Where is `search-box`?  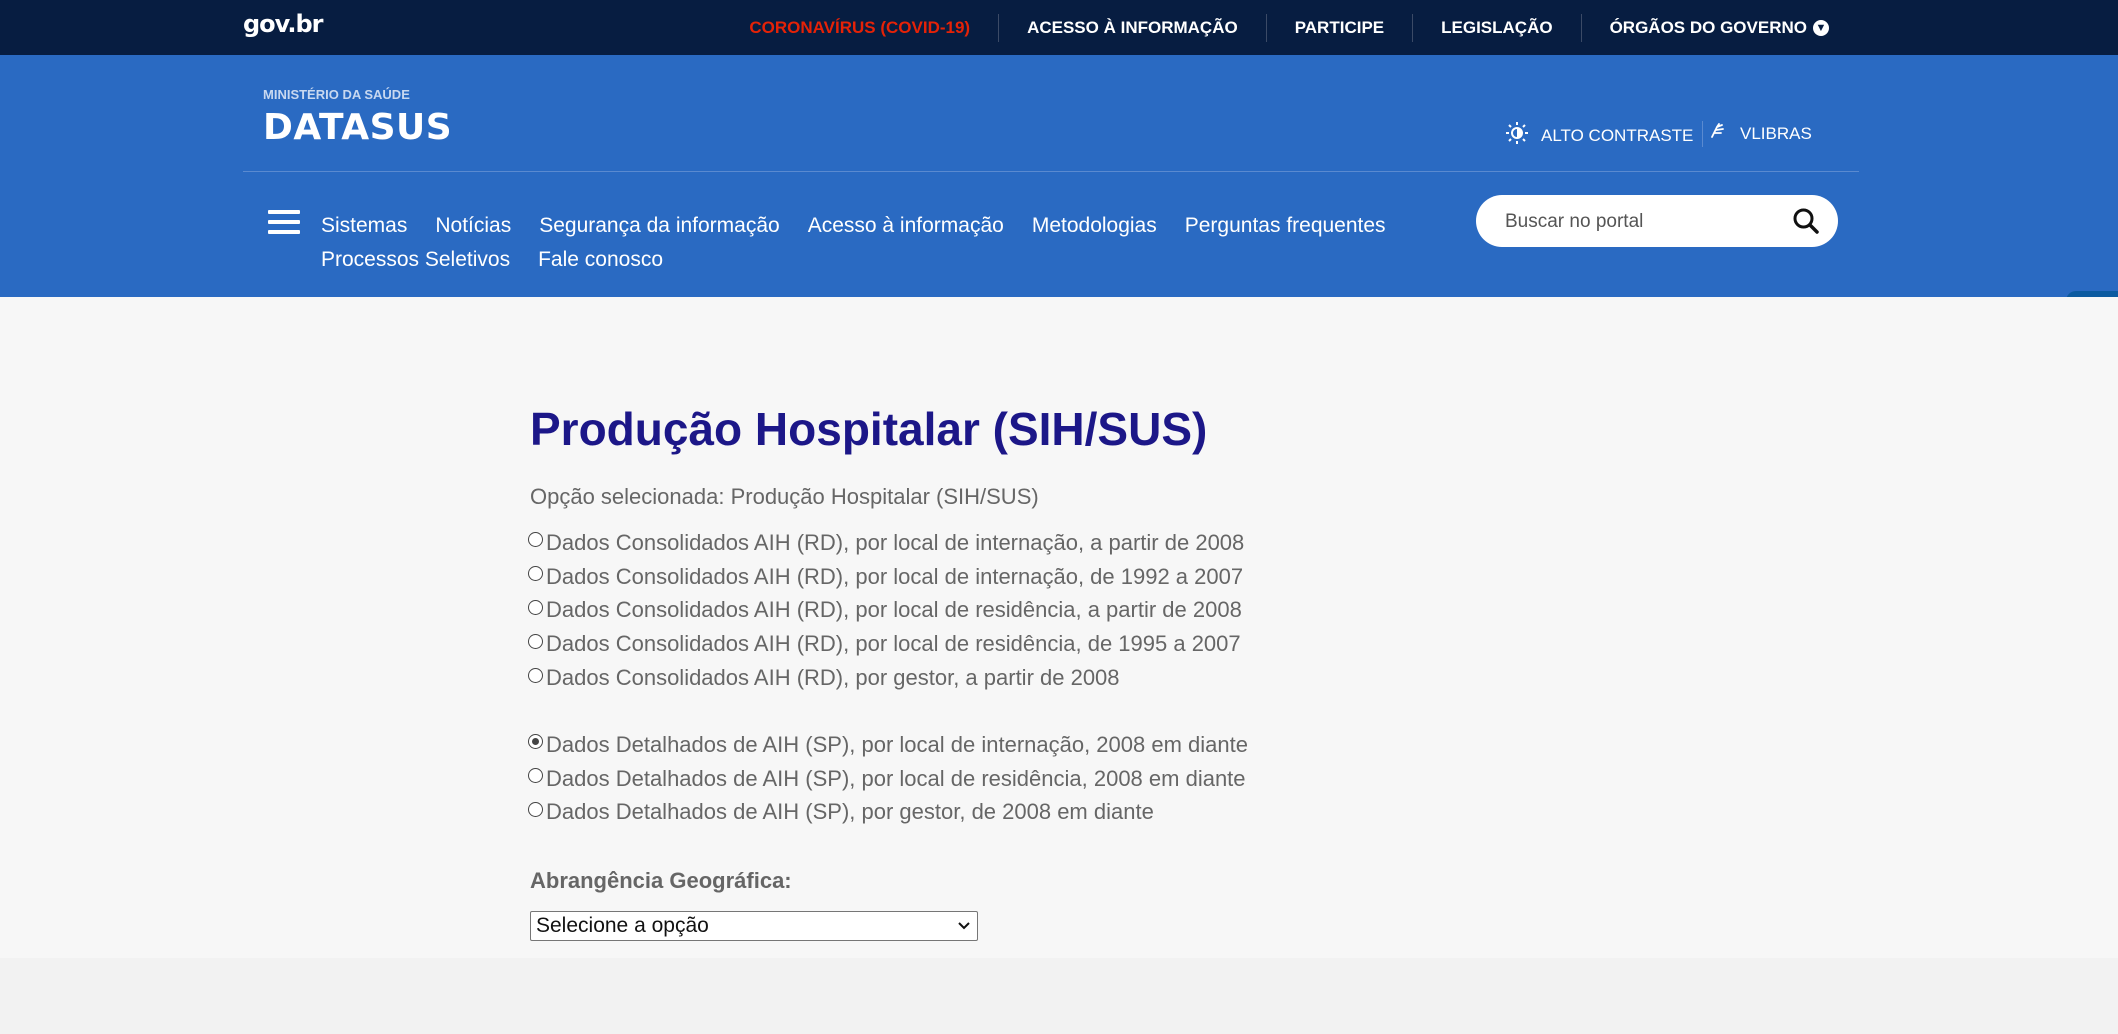 search-box is located at coordinates (1657, 221).